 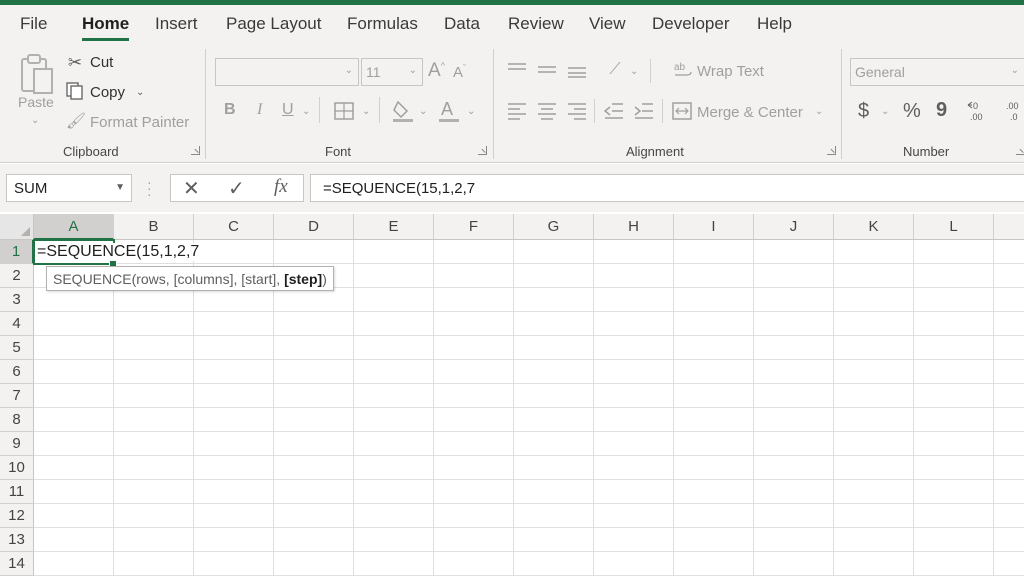 I want to click on align-center-icon, so click(x=547, y=111).